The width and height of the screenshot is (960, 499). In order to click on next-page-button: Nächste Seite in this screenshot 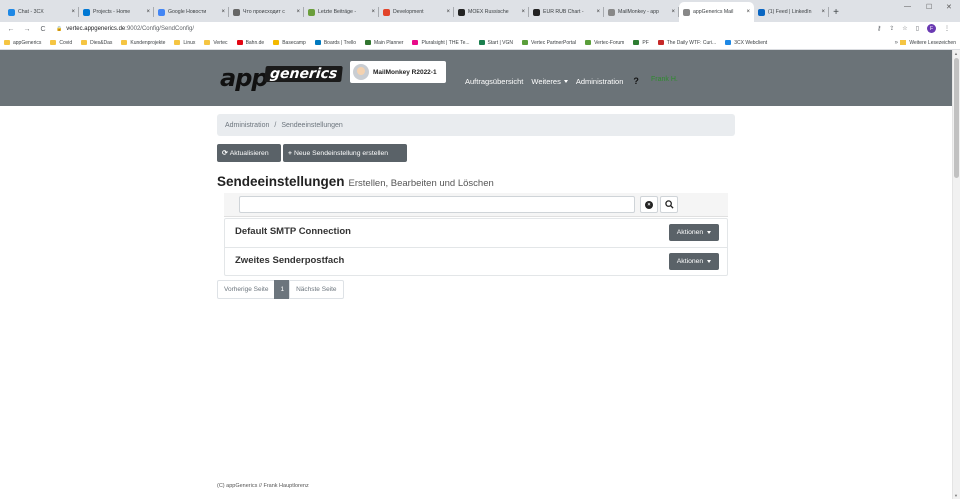, I will do `click(316, 289)`.